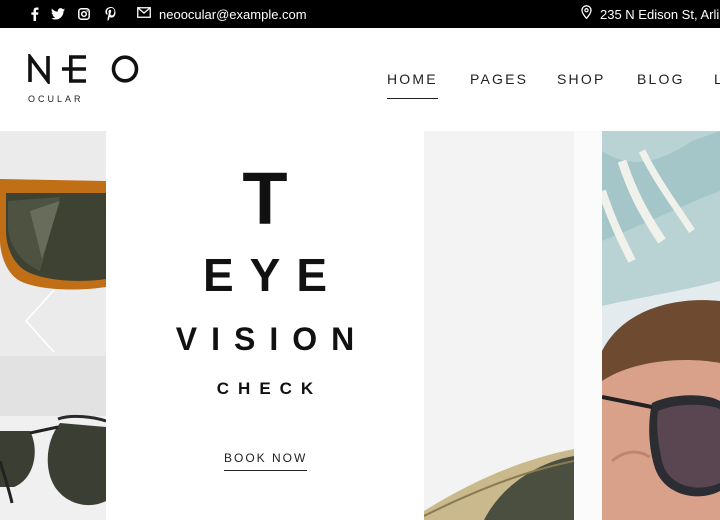  I want to click on email-contact: neoocular@example.com, so click(222, 14).